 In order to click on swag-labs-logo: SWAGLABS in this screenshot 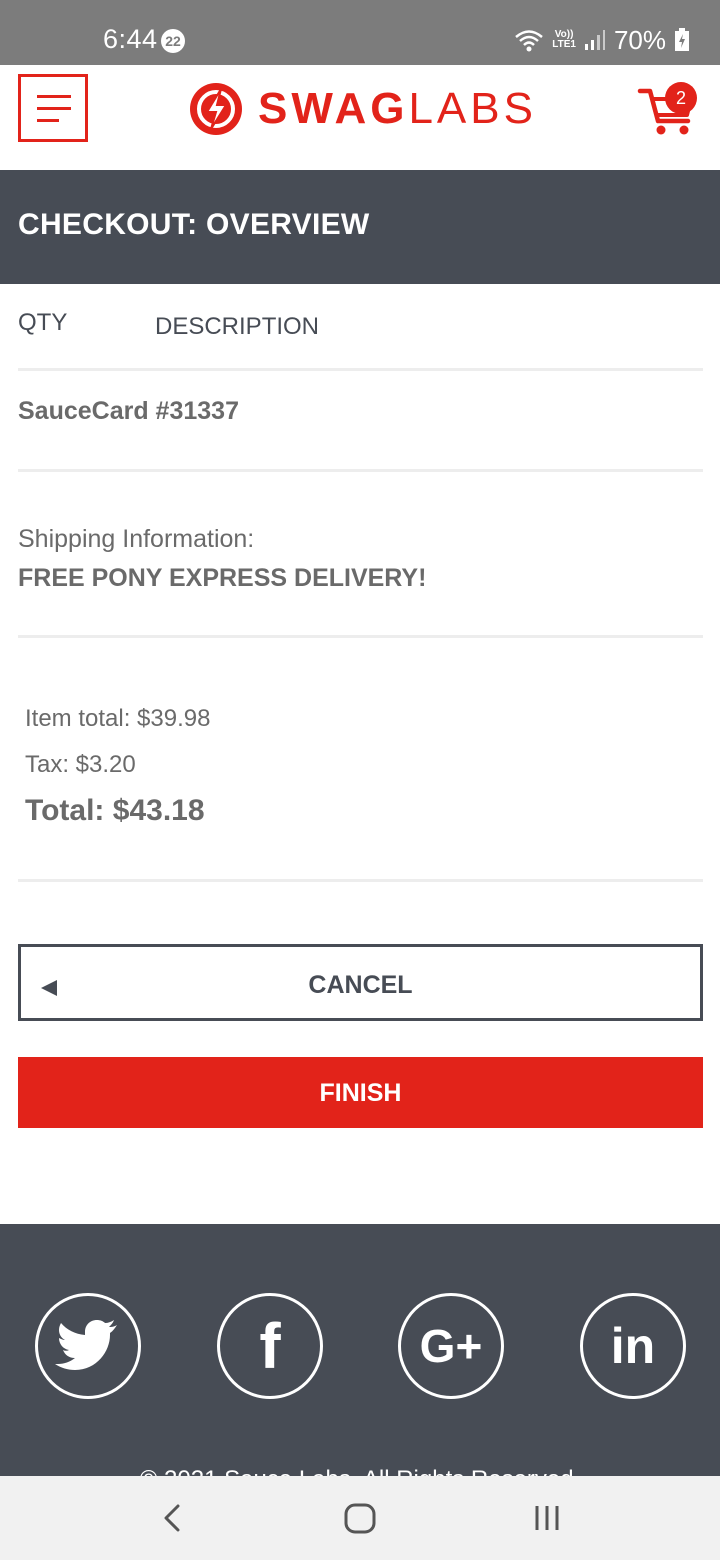, I will do `click(362, 109)`.